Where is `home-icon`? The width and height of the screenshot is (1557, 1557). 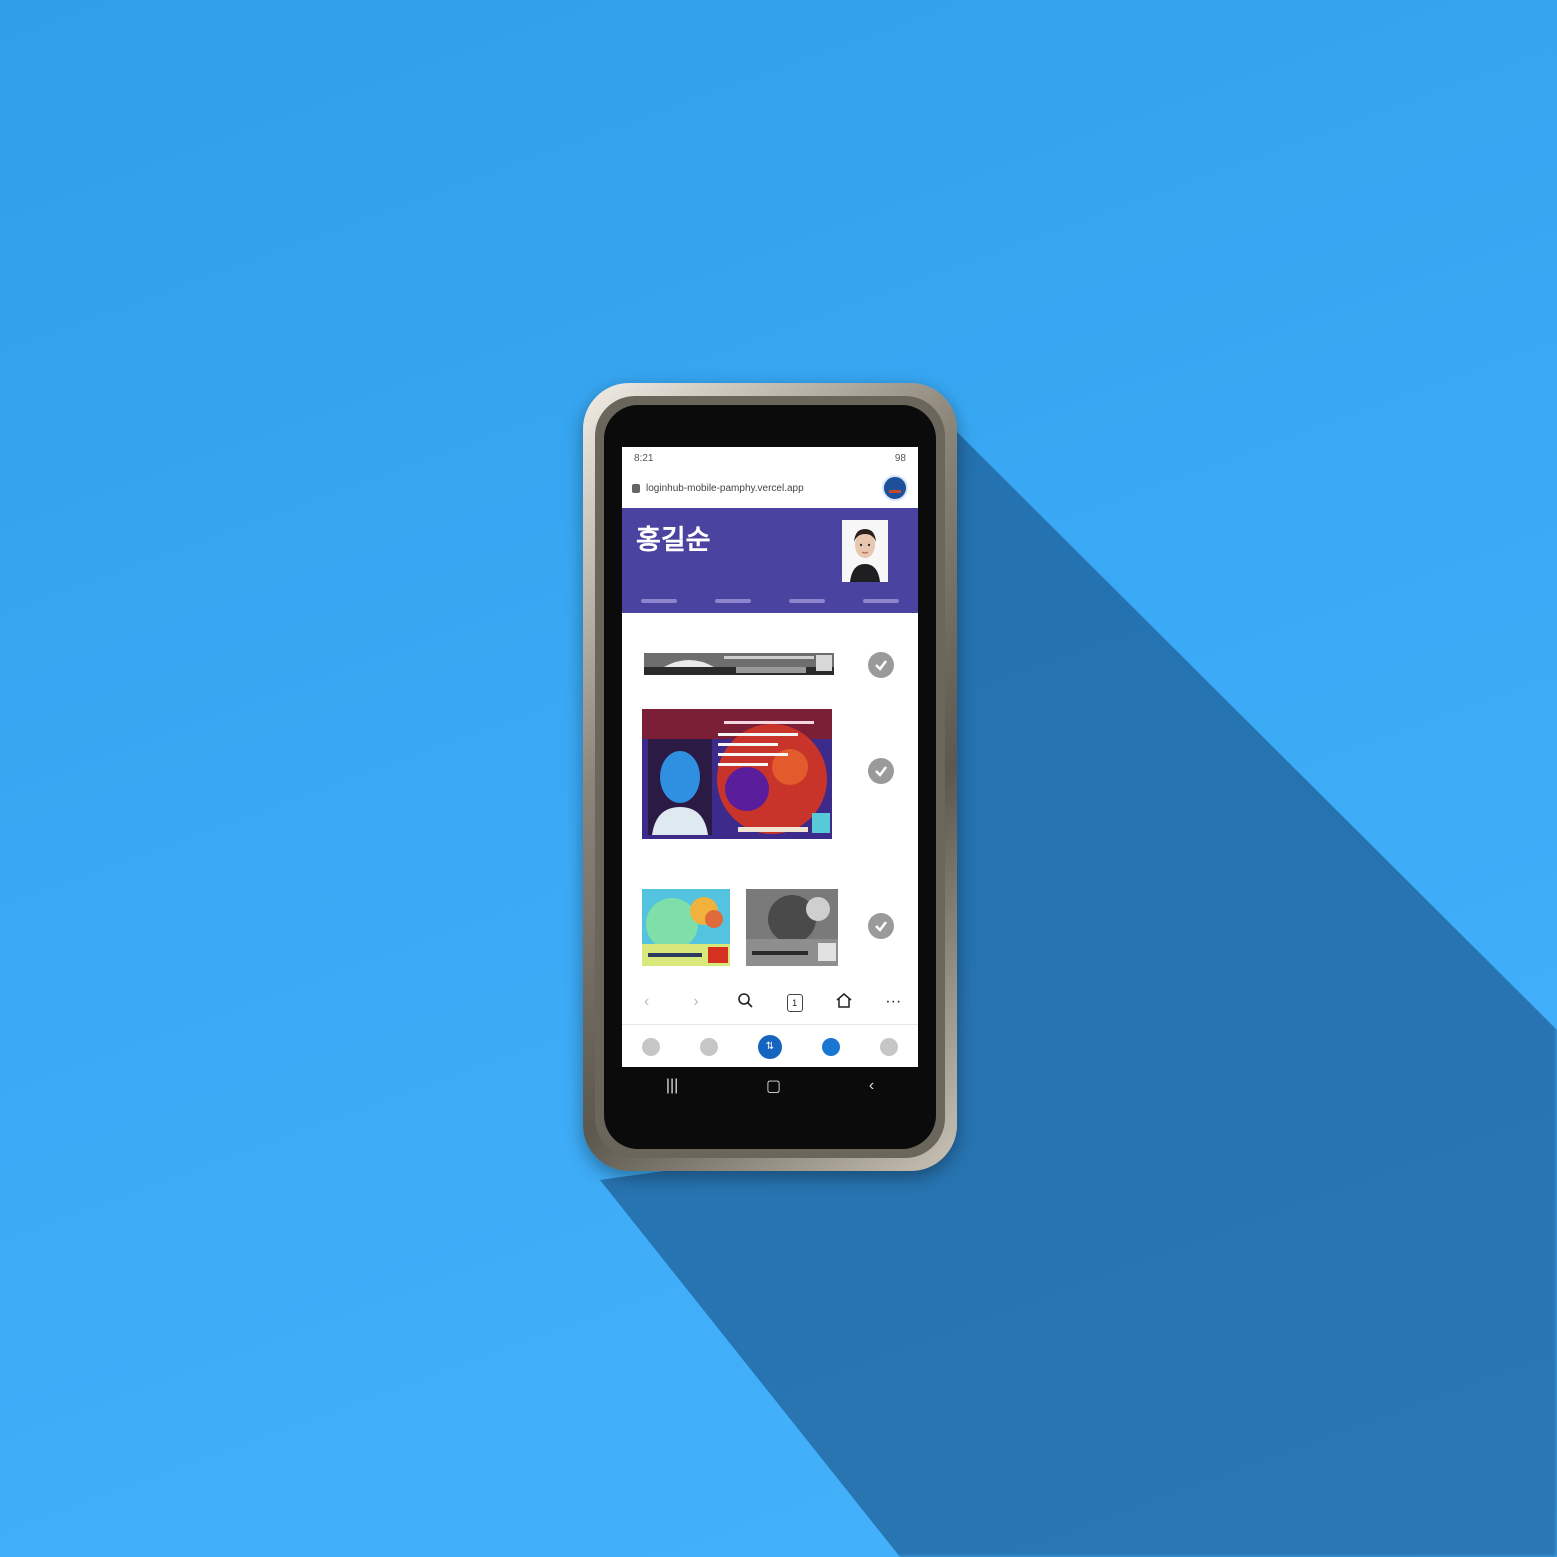 home-icon is located at coordinates (844, 1002).